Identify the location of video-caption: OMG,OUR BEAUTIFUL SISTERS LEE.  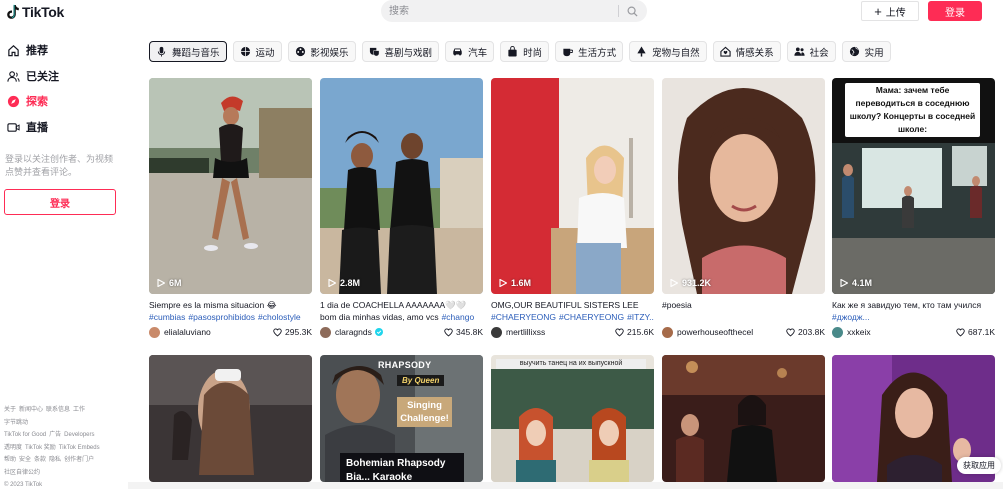
(572, 305).